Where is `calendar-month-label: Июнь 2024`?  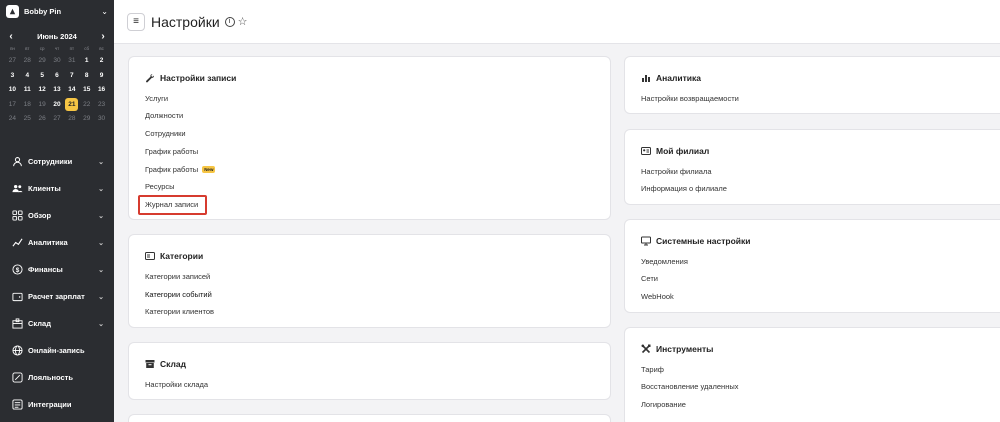 calendar-month-label: Июнь 2024 is located at coordinates (57, 36).